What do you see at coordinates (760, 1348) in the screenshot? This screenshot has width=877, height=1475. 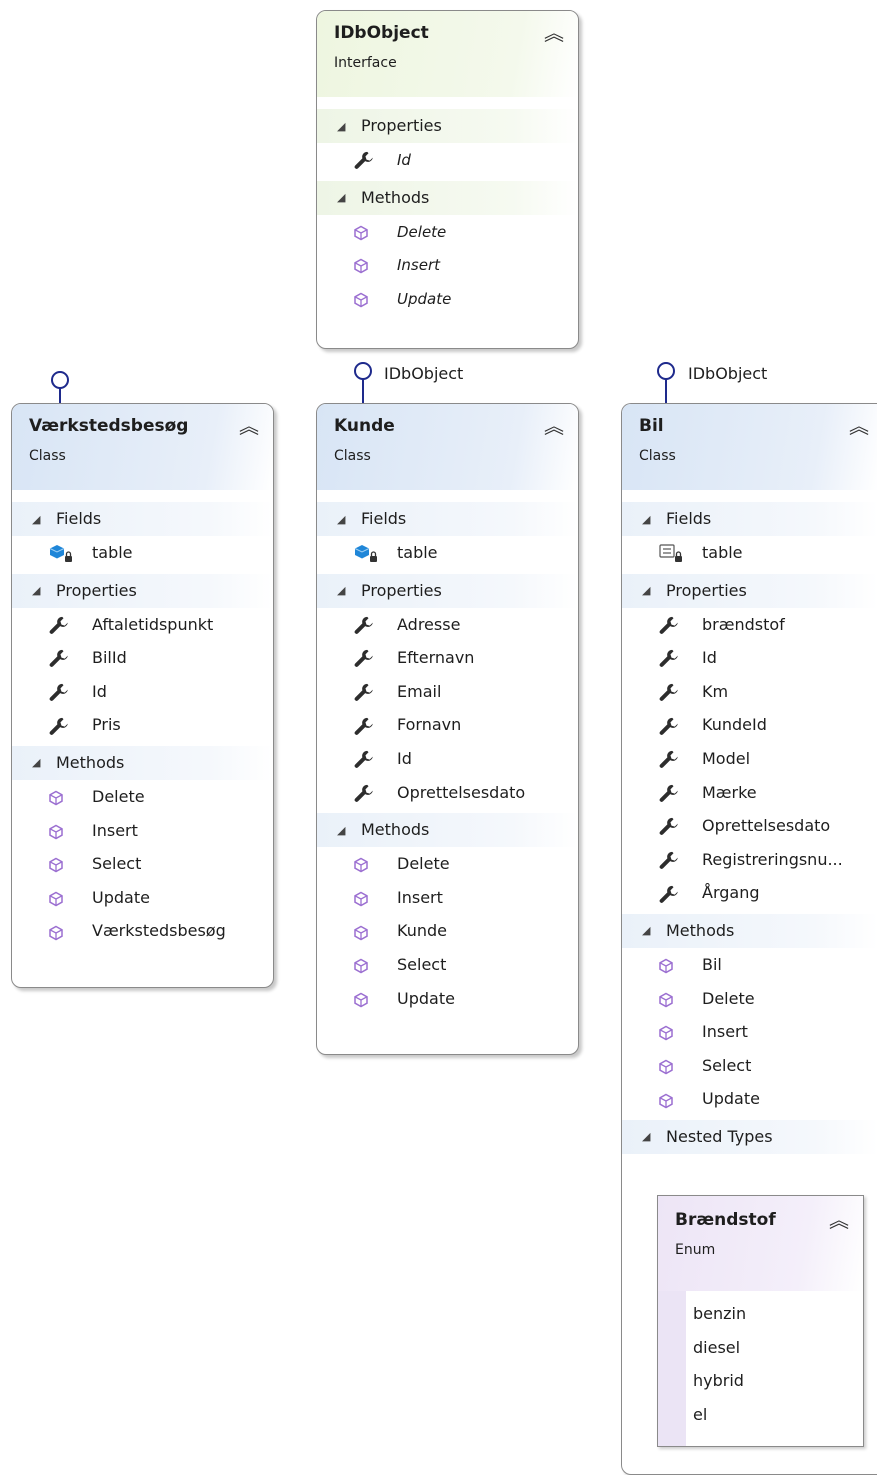 I see `enum-value: diesel` at bounding box center [760, 1348].